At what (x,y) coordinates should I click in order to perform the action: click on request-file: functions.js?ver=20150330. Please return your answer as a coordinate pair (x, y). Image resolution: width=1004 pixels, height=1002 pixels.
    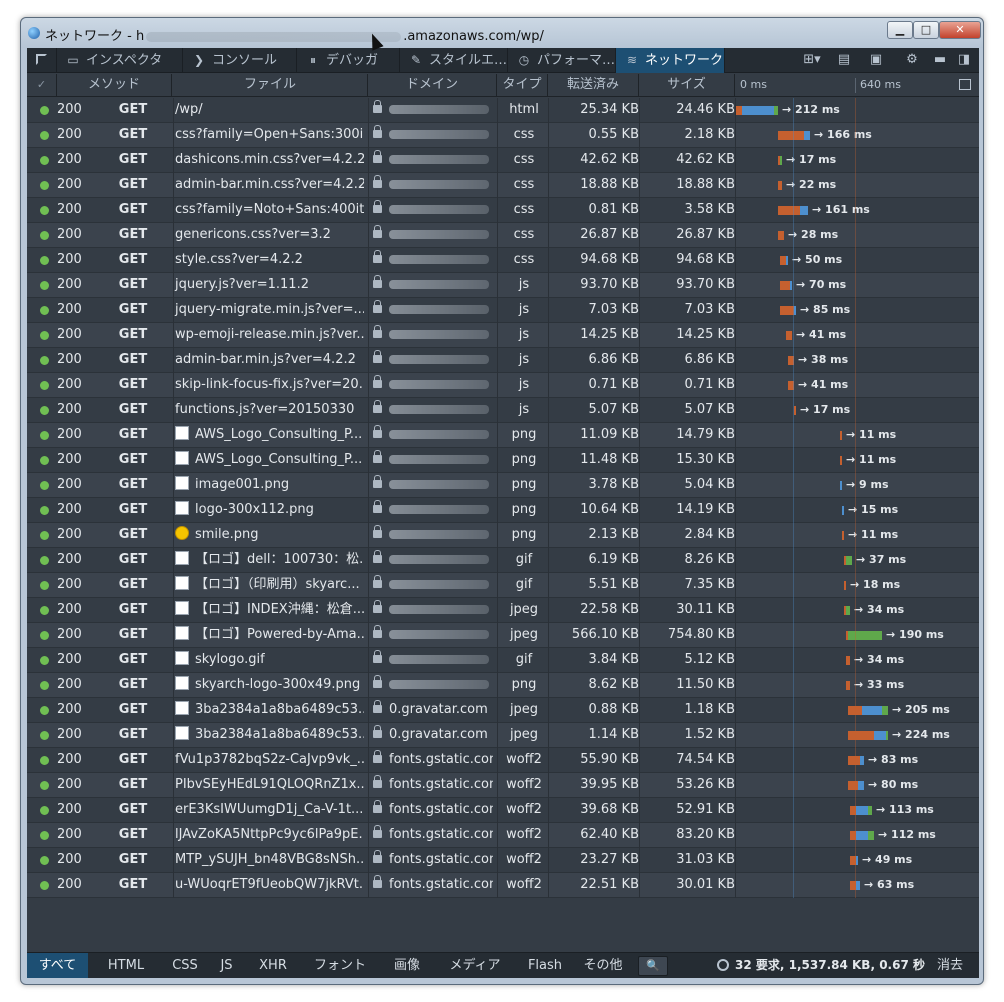
    Looking at the image, I should click on (269, 410).